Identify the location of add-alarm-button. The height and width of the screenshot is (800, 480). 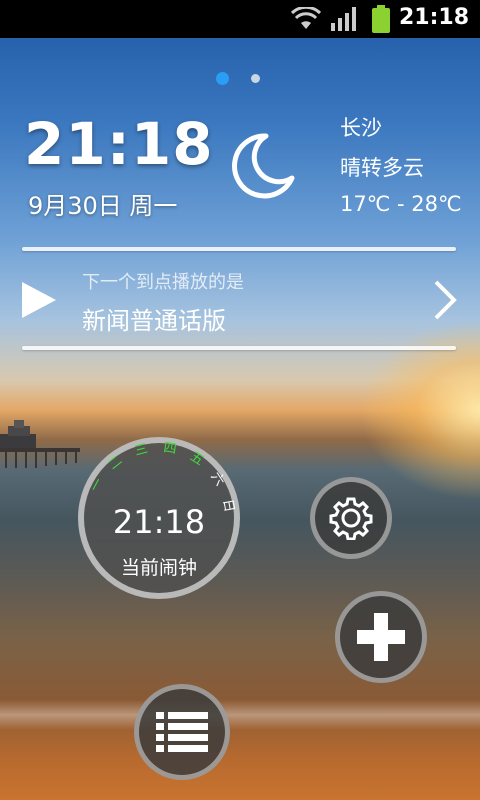
(381, 637).